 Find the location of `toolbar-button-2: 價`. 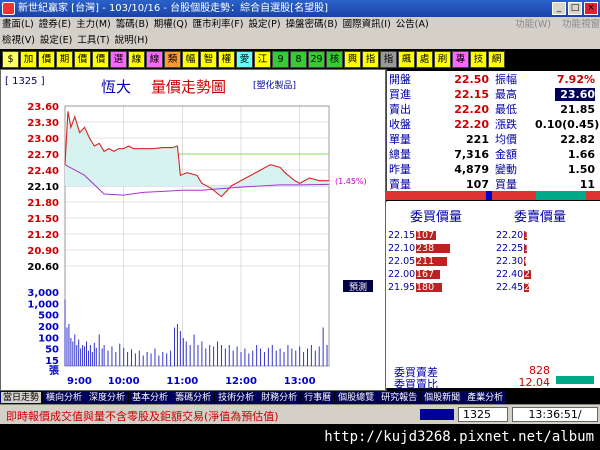

toolbar-button-2: 價 is located at coordinates (46, 59).